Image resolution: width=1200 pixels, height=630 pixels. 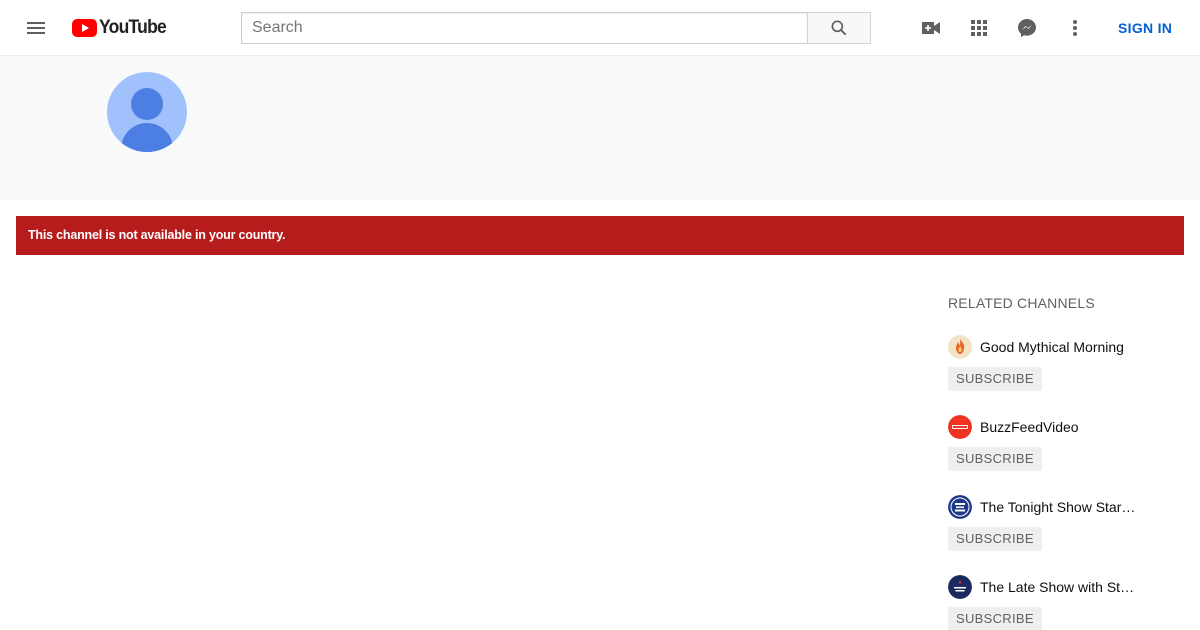 I want to click on more-vert-icon, so click(x=1075, y=28).